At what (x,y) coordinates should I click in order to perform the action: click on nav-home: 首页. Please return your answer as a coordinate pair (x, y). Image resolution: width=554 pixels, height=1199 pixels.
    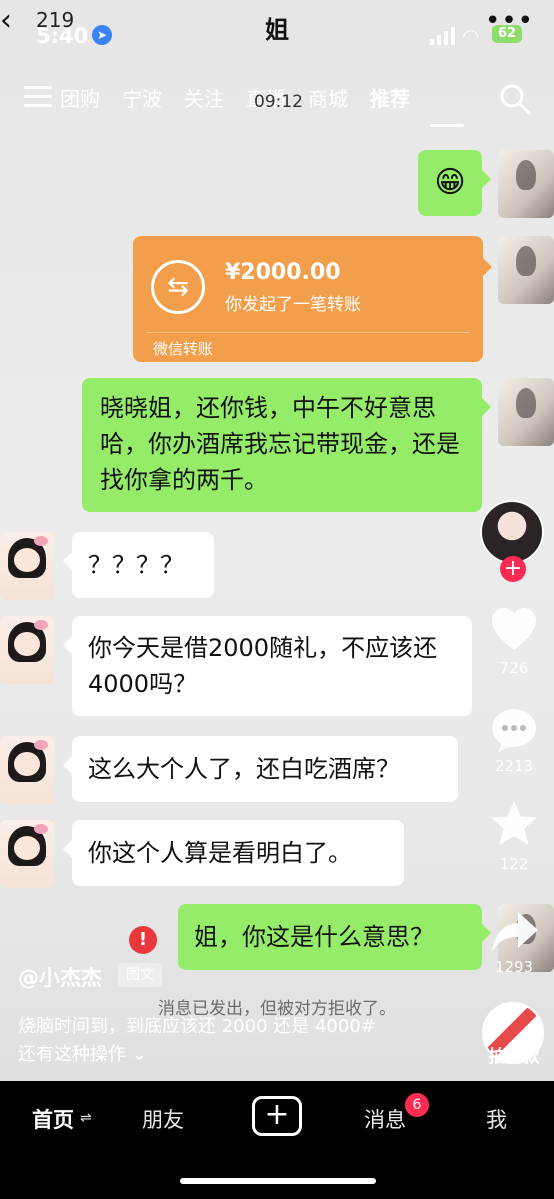
    Looking at the image, I should click on (53, 1119).